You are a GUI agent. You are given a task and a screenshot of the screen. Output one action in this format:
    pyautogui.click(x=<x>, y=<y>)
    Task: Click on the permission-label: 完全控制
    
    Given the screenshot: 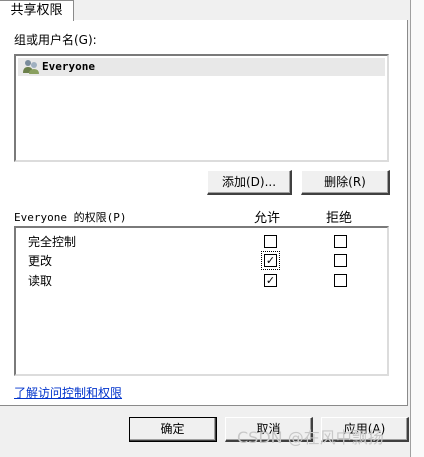 What is the action you would take?
    pyautogui.click(x=52, y=242)
    